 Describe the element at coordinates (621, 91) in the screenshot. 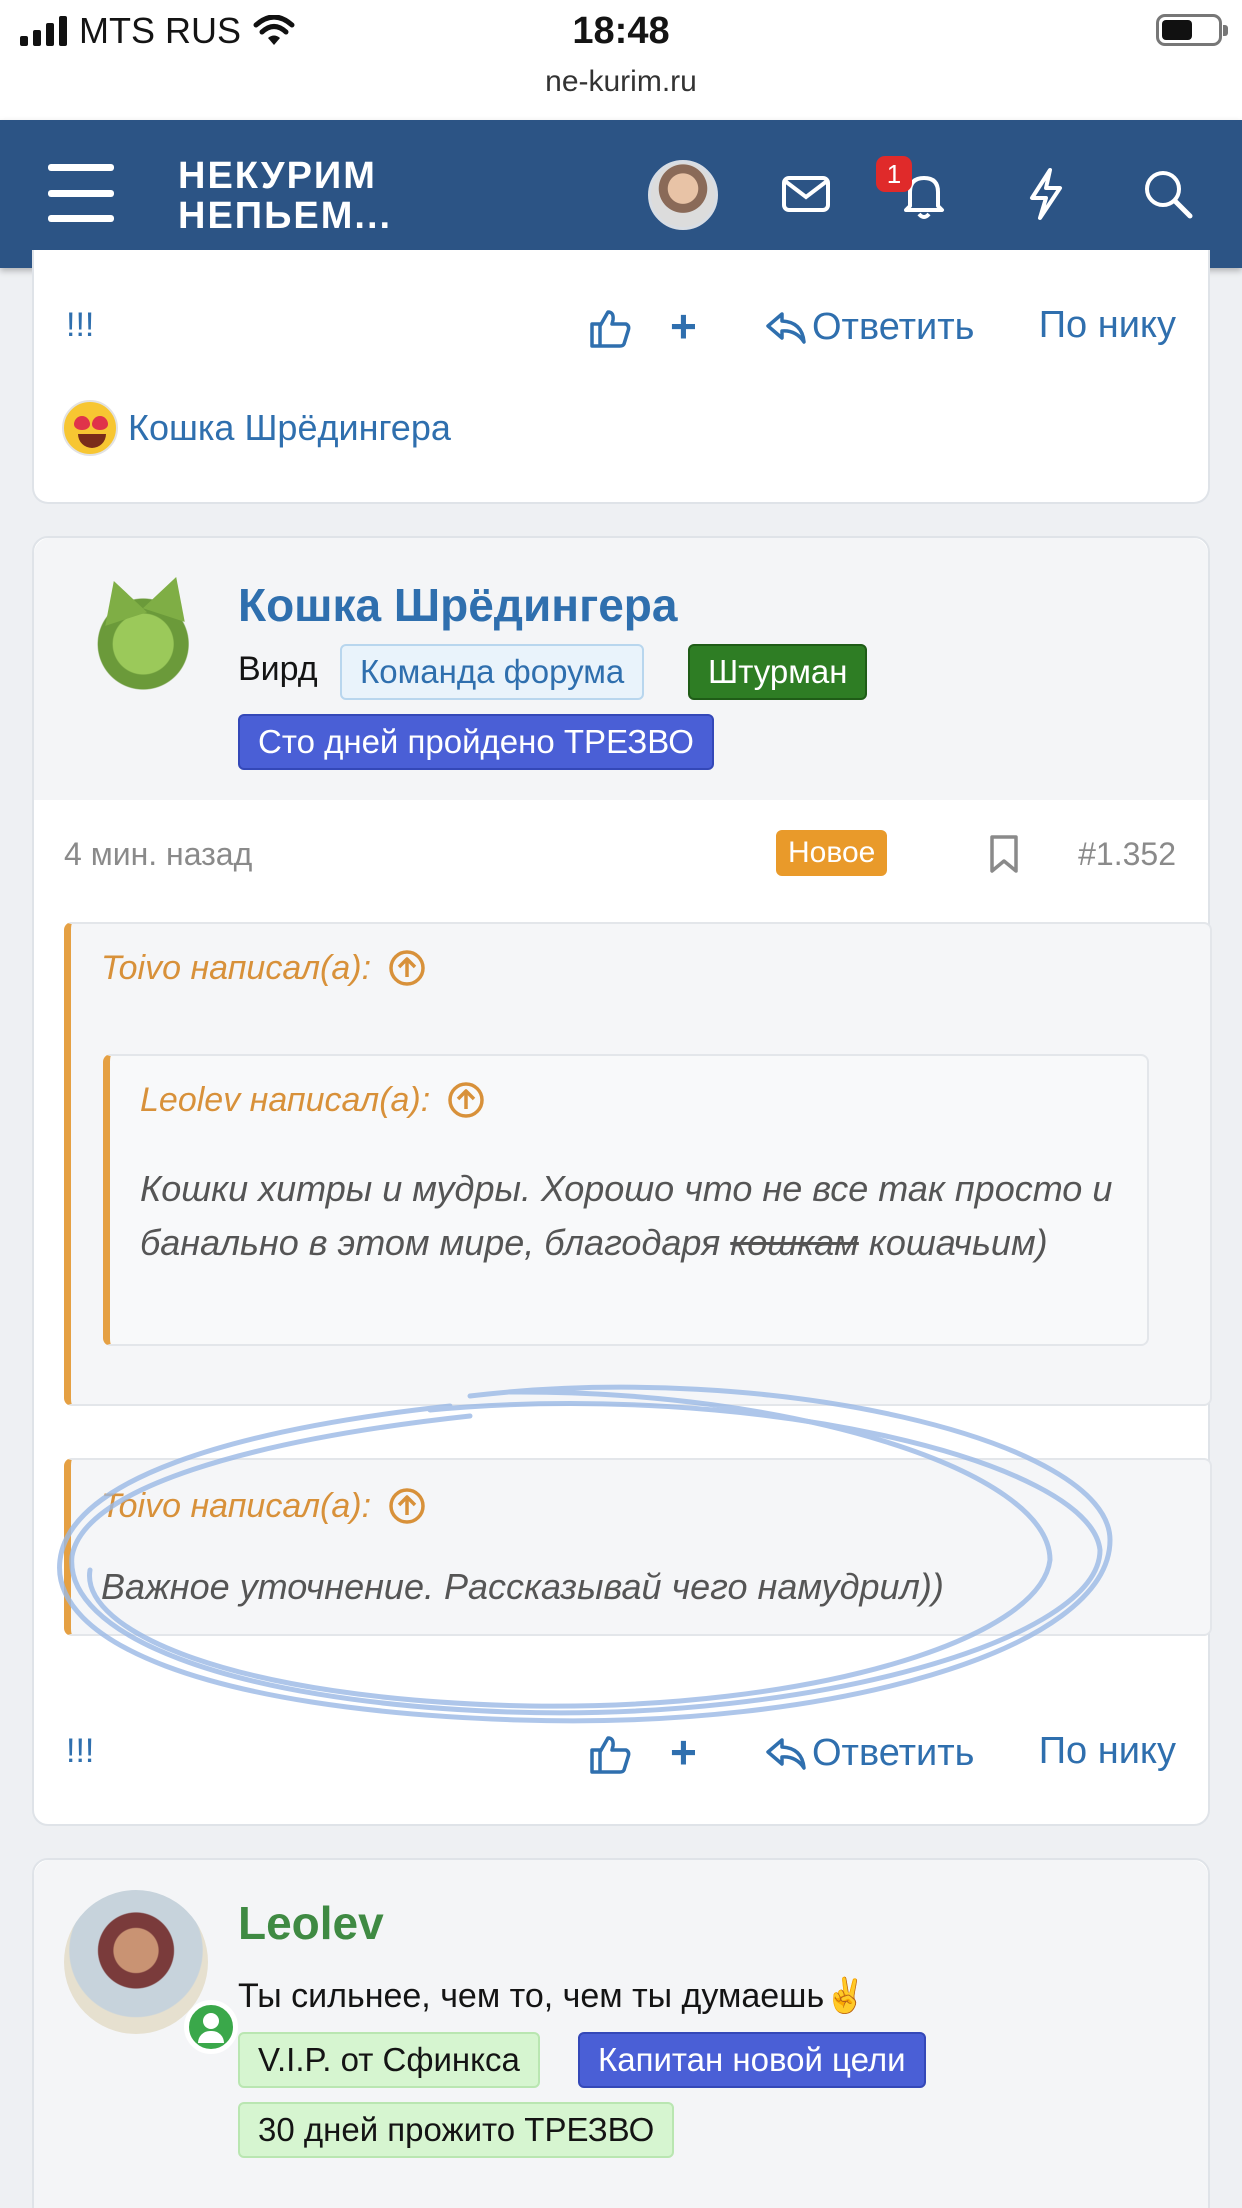

I see `url-bar: ne-kurim.ru` at that location.